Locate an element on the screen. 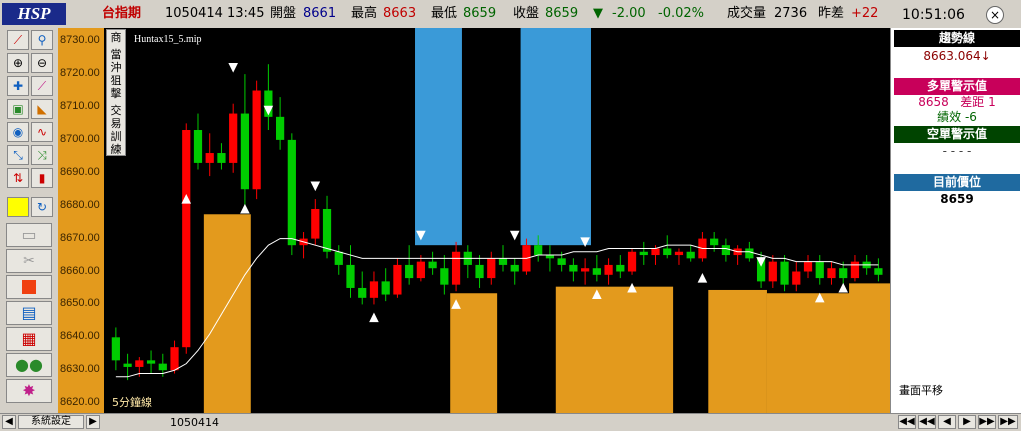 Image resolution: width=1021 pixels, height=431 pixels. quote-time: 13:45 is located at coordinates (246, 13).